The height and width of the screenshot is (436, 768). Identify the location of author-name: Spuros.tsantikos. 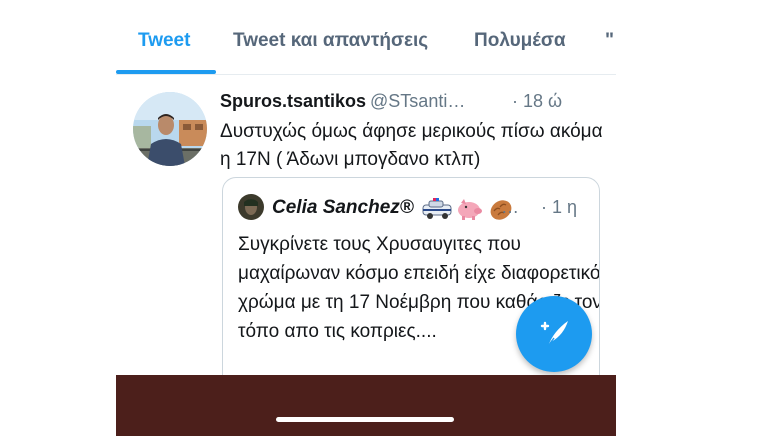
(293, 101).